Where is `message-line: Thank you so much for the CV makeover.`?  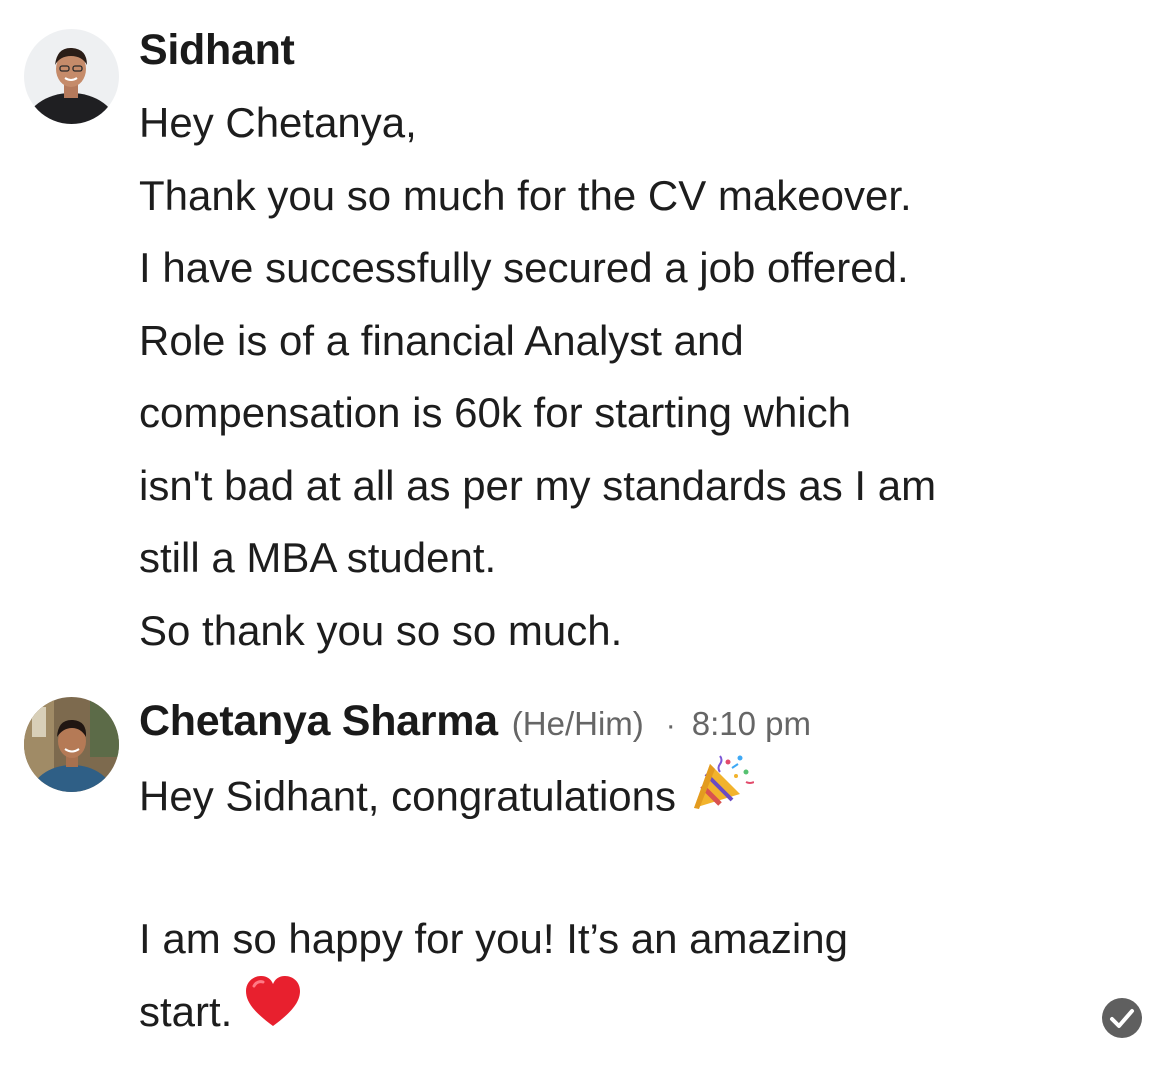
message-line: Thank you so much for the CV makeover. is located at coordinates (525, 195).